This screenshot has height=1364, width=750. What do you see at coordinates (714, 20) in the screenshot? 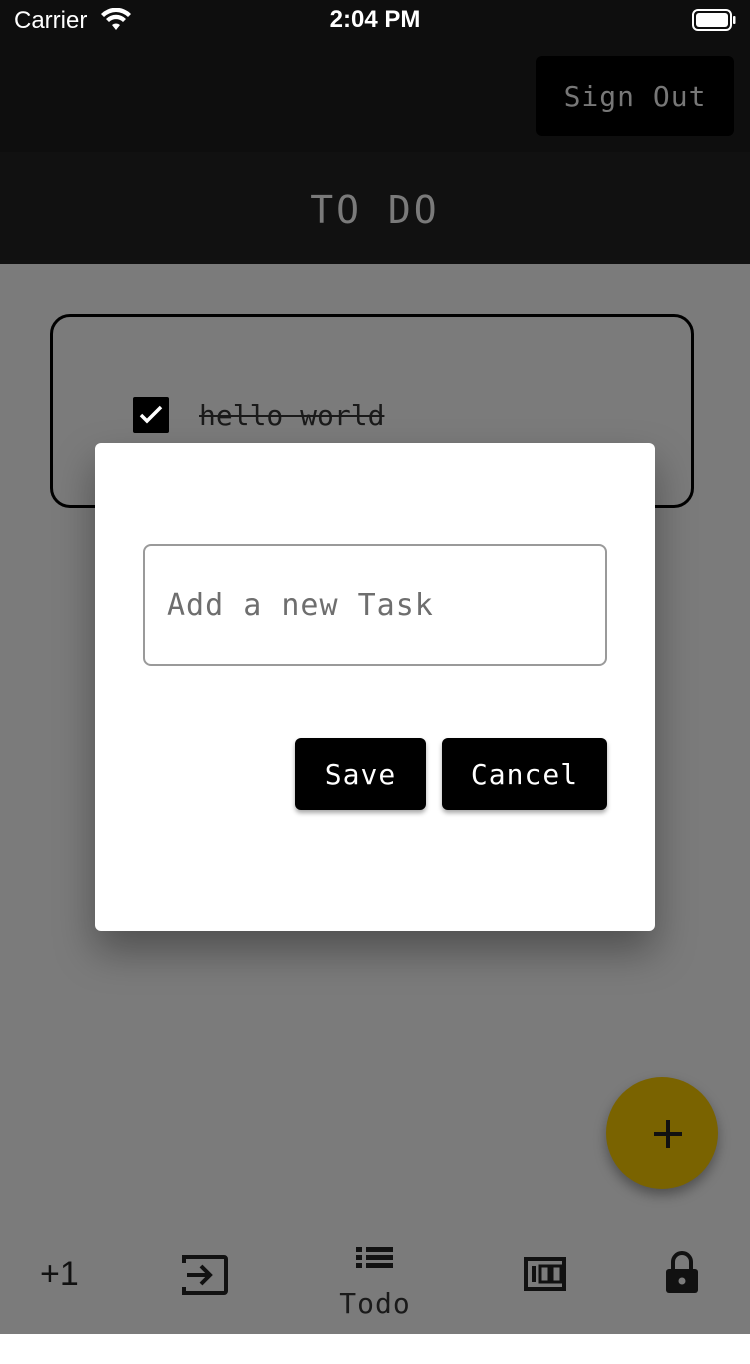
I see `battery-icon` at bounding box center [714, 20].